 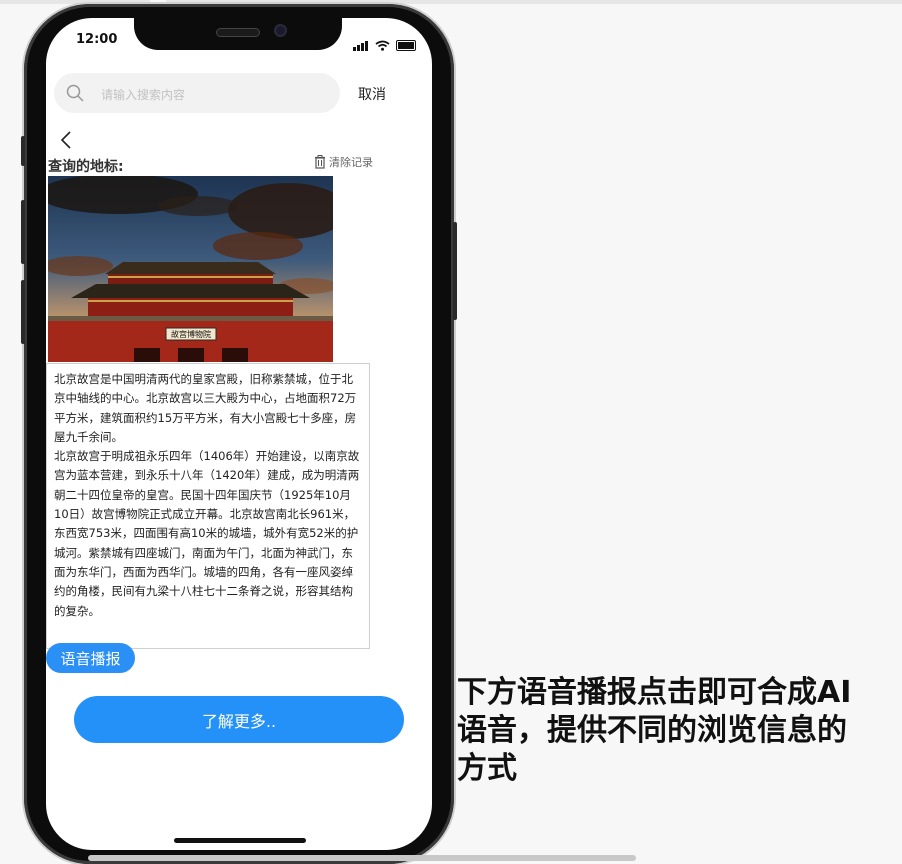 I want to click on wifi-icon, so click(x=382, y=45).